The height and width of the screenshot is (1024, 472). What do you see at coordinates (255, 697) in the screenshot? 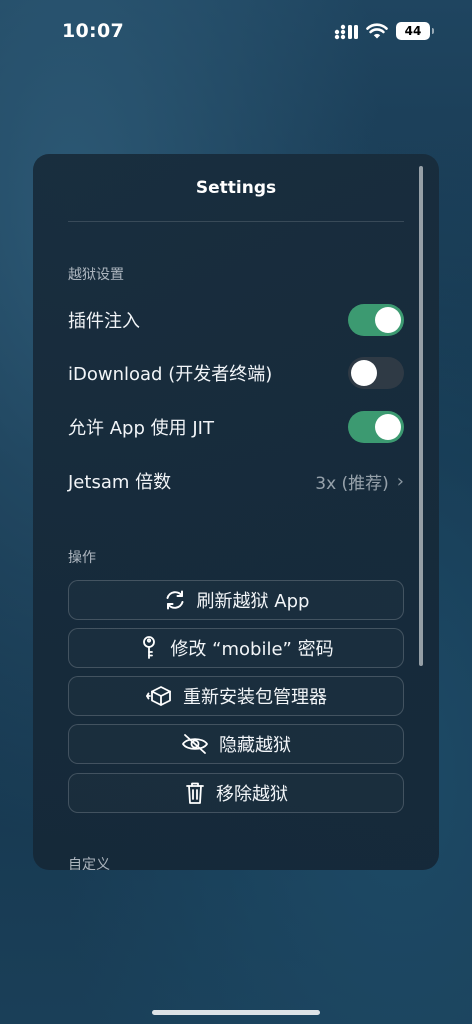
I see `reinstall-package-manager-label: 重新安装包管理器` at bounding box center [255, 697].